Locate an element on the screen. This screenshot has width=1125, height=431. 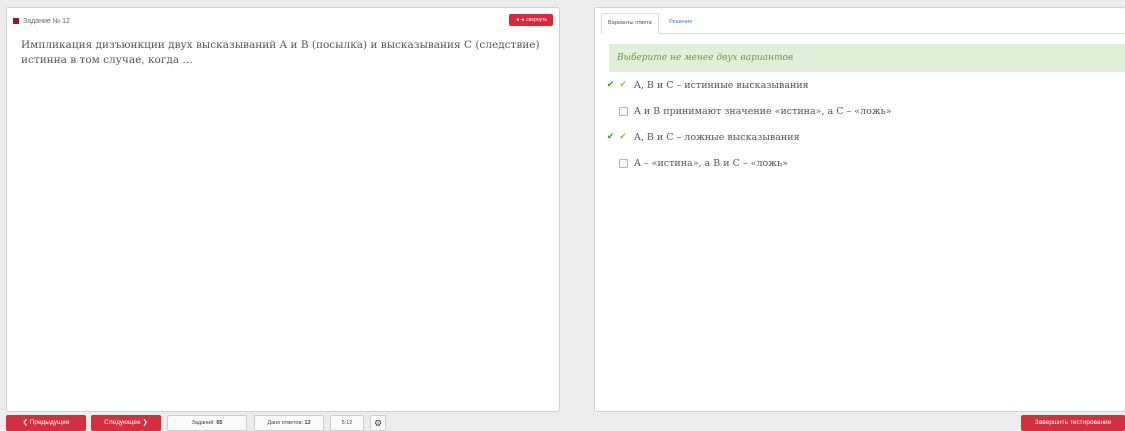
answer-option-label: A, B и C – истинные высказывания is located at coordinates (721, 85).